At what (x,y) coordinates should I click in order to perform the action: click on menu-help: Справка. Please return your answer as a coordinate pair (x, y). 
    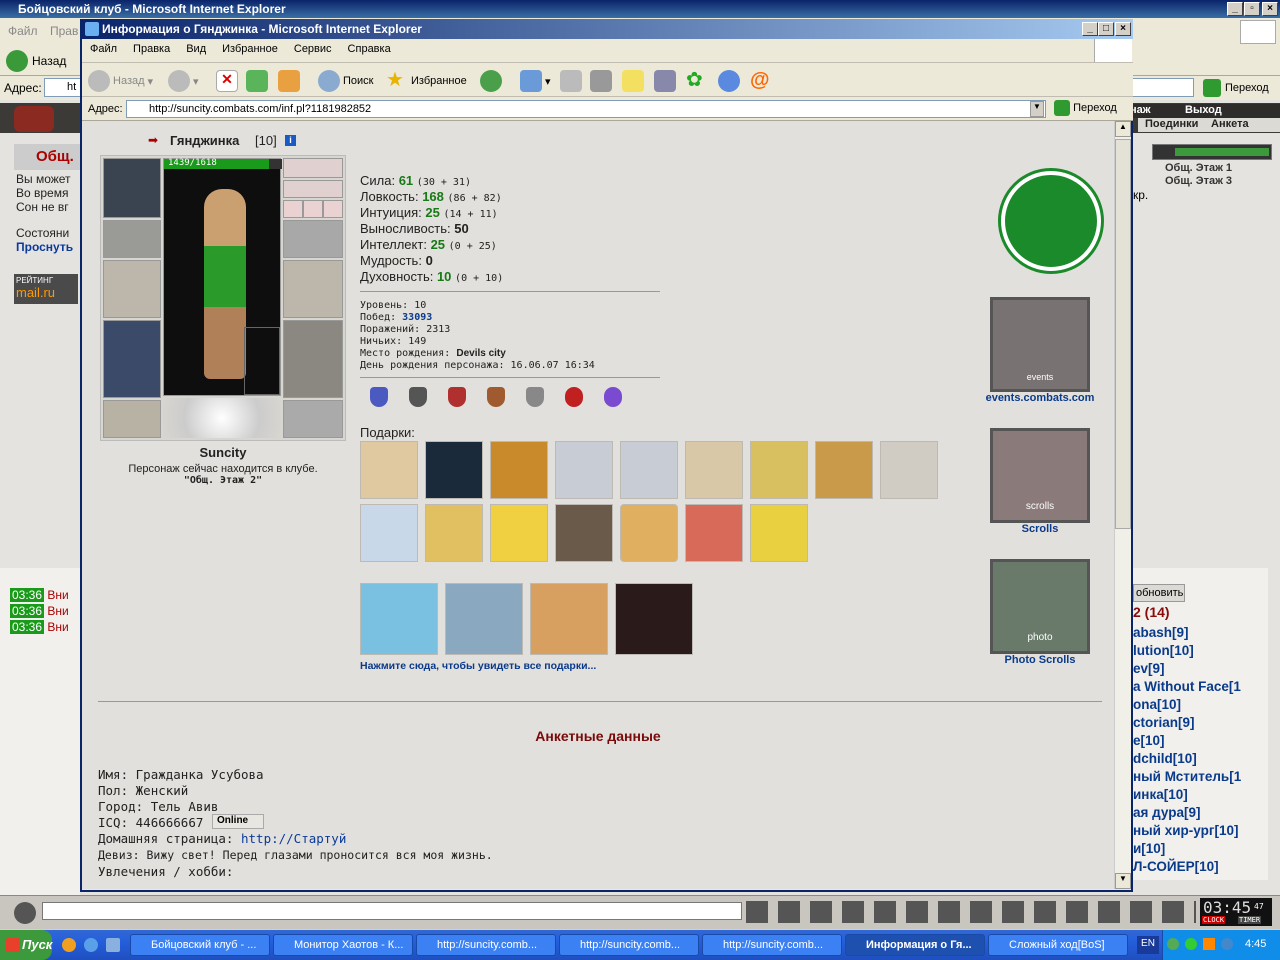
    Looking at the image, I should click on (369, 47).